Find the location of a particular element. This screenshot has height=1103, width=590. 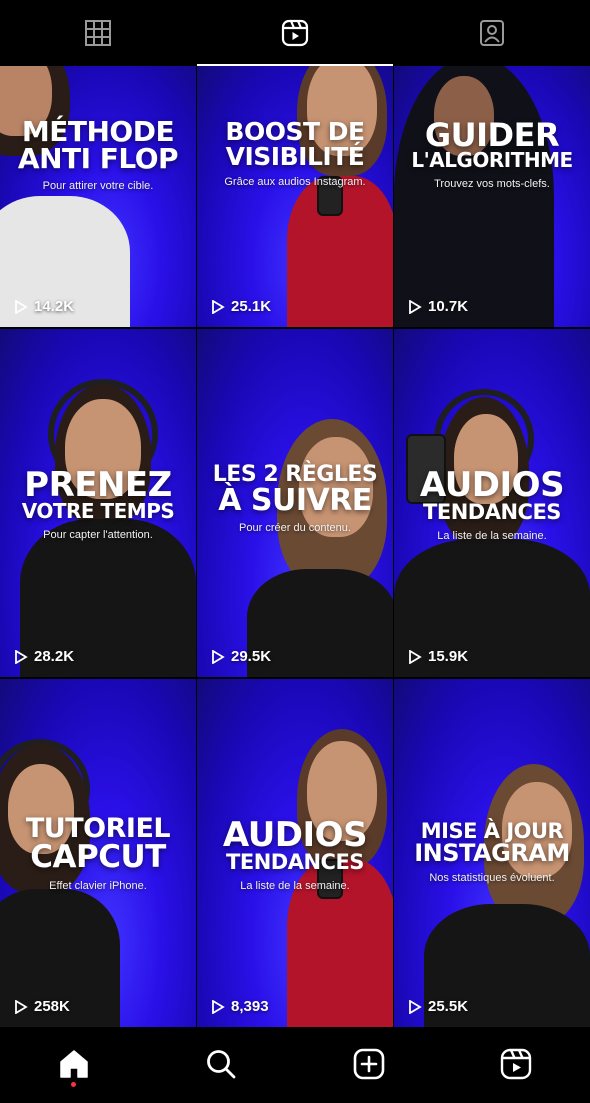

view-count: 258K is located at coordinates (42, 1006).